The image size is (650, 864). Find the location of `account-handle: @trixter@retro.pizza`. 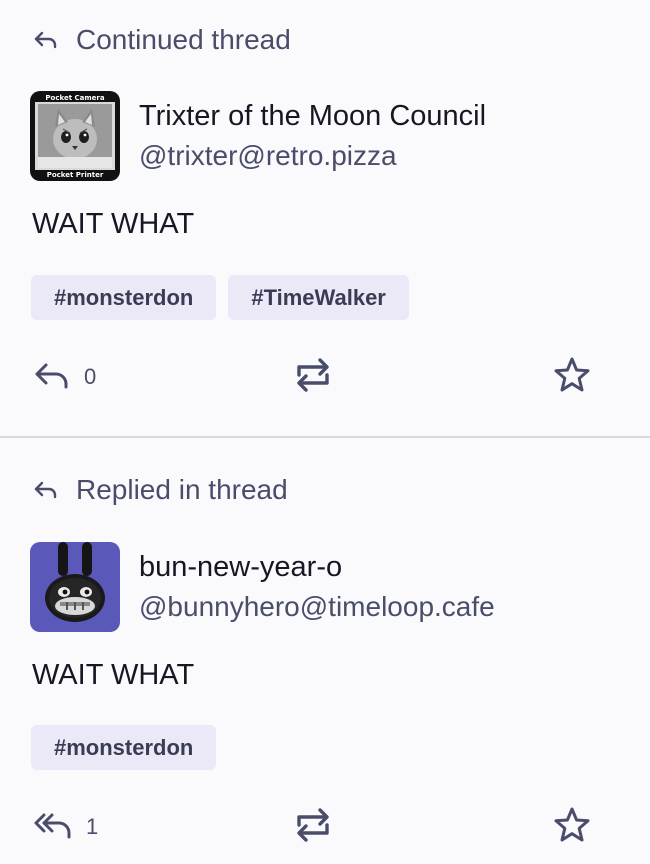

account-handle: @trixter@retro.pizza is located at coordinates (312, 156).